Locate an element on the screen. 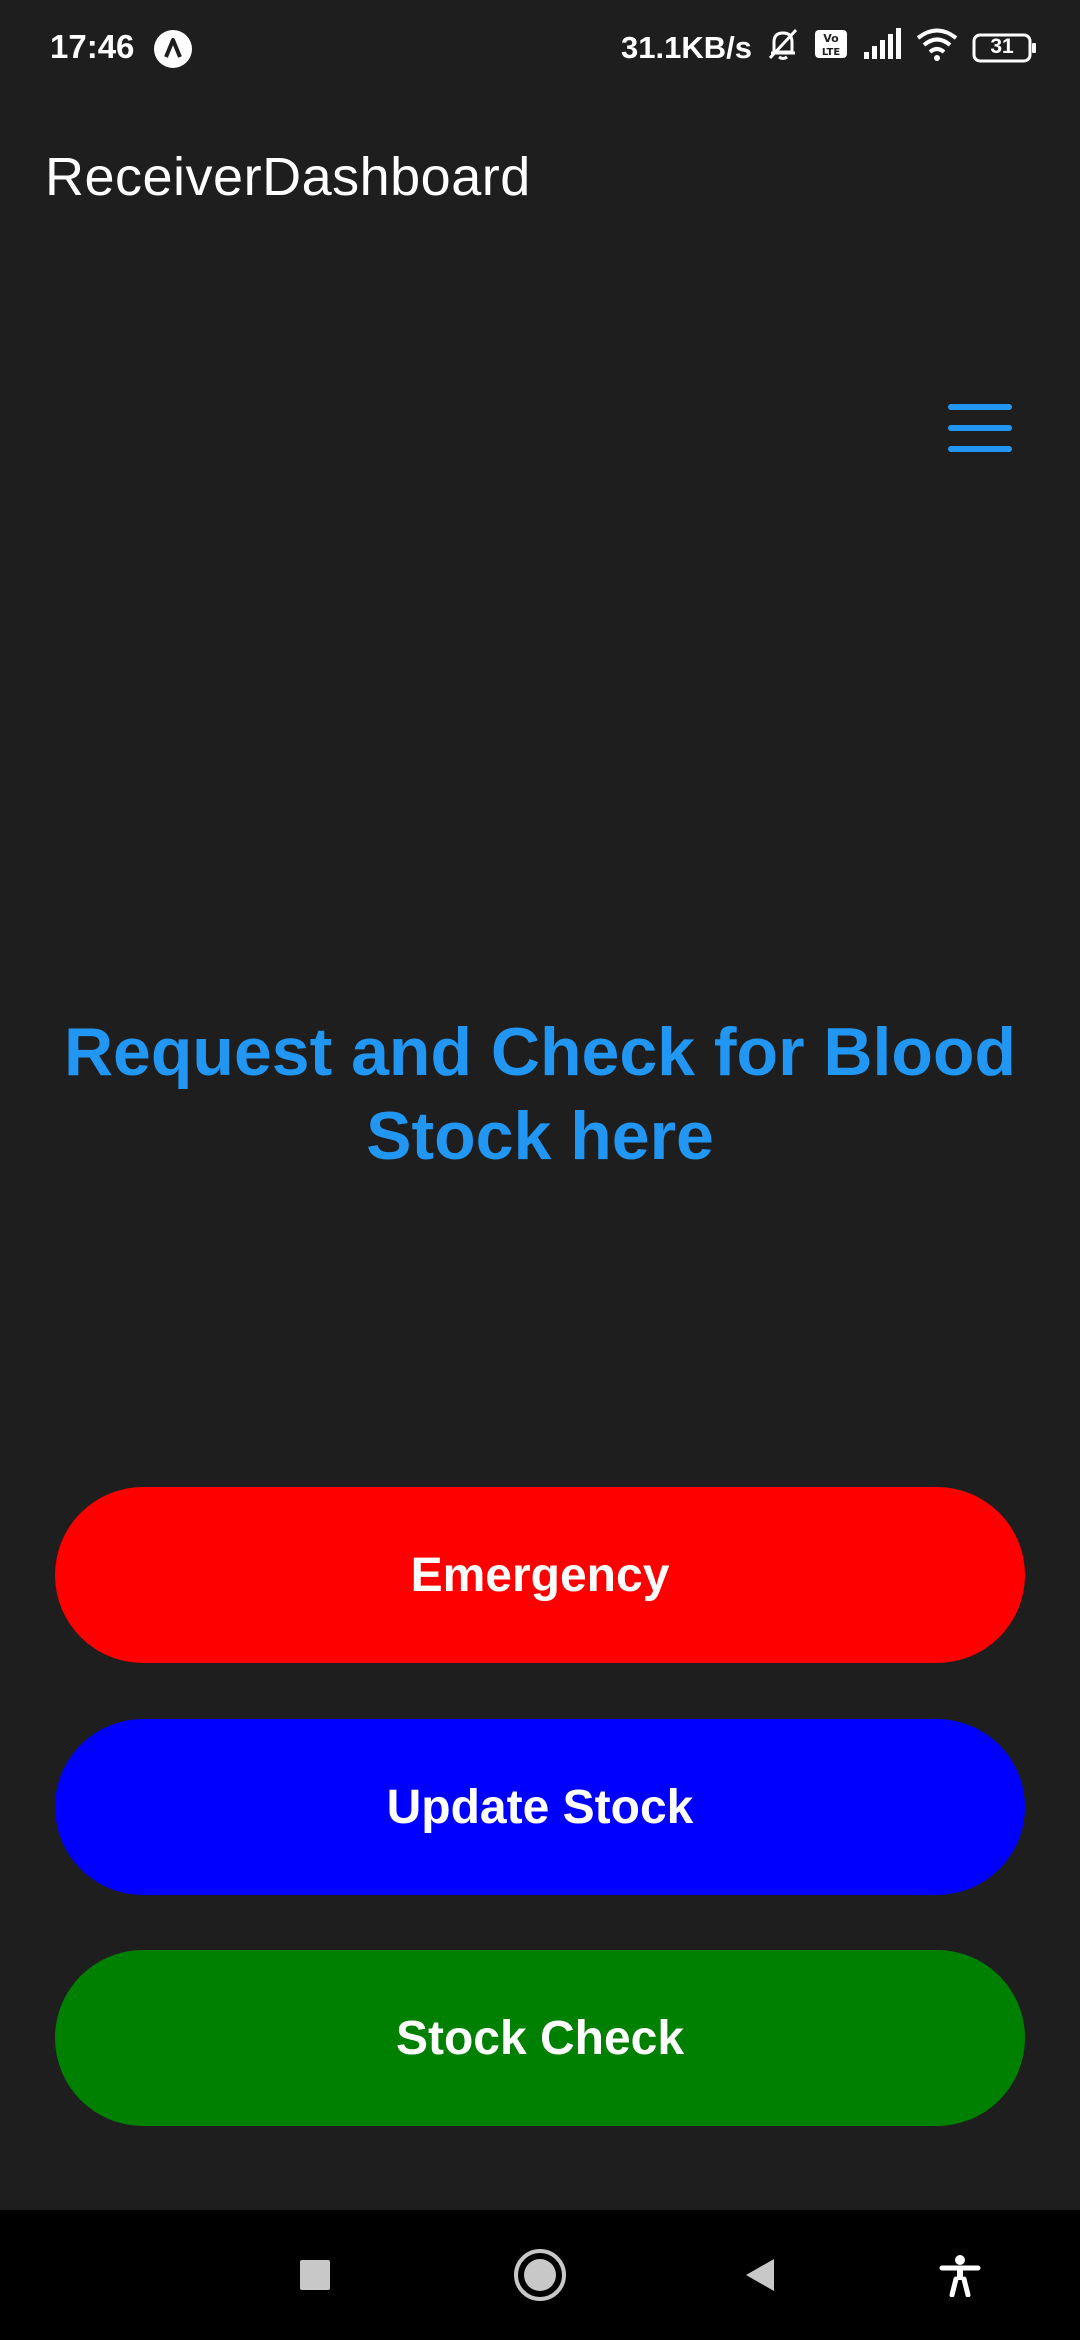 The height and width of the screenshot is (2340, 1080). menu-bar-top is located at coordinates (980, 407).